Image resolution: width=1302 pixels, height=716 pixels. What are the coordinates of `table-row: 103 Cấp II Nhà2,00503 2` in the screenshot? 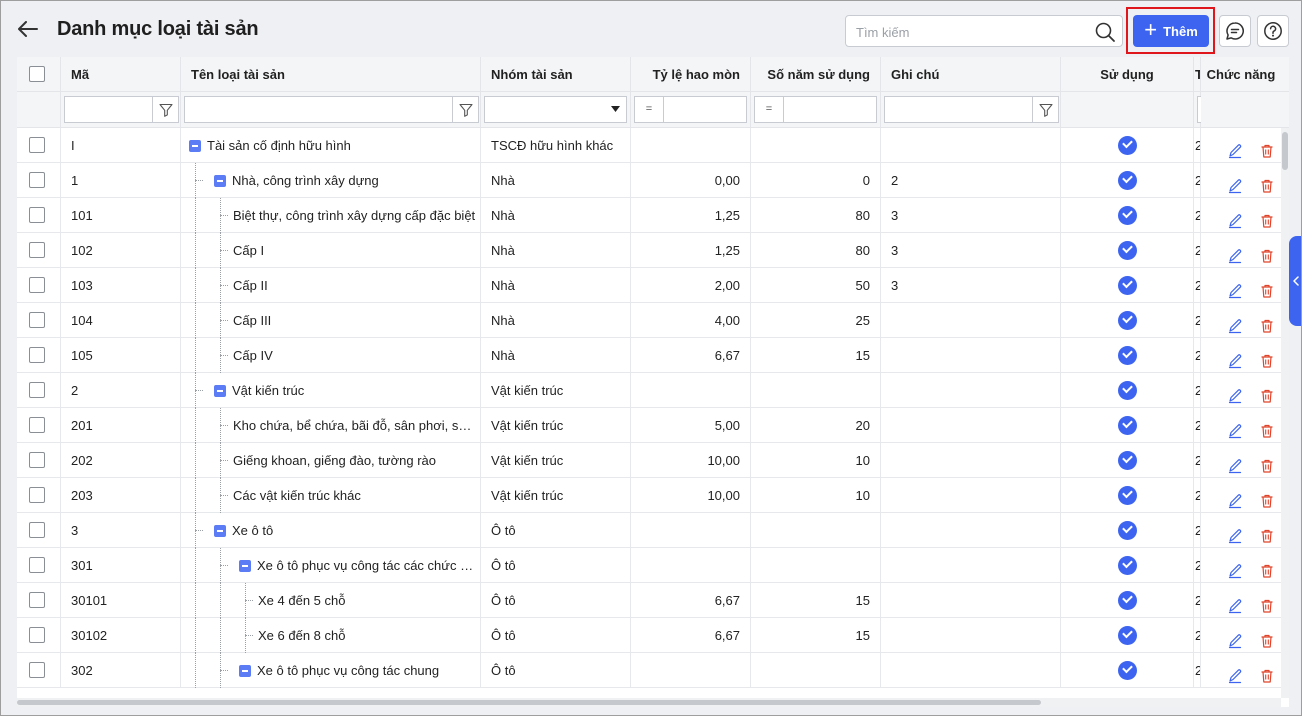 It's located at (649, 285).